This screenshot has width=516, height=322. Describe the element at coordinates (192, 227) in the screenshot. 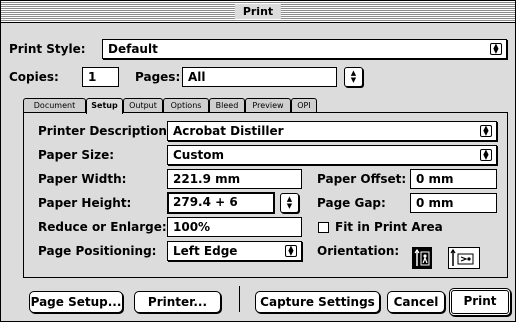

I see `reduce-enlarge-value: 100%` at that location.